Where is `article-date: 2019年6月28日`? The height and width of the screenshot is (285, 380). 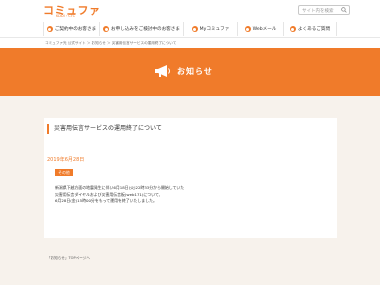 article-date: 2019年6月28日 is located at coordinates (66, 160).